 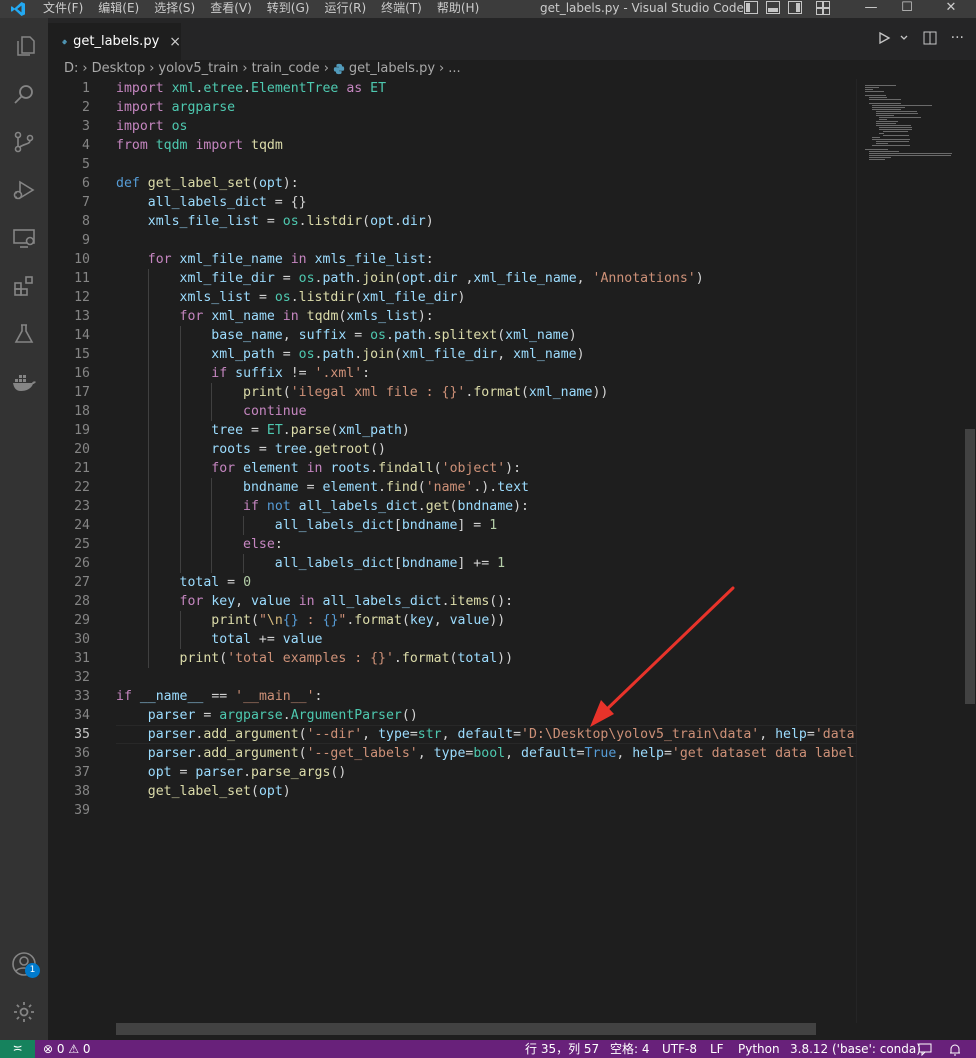 I want to click on notifications-bell-icon, so click(x=955, y=1049).